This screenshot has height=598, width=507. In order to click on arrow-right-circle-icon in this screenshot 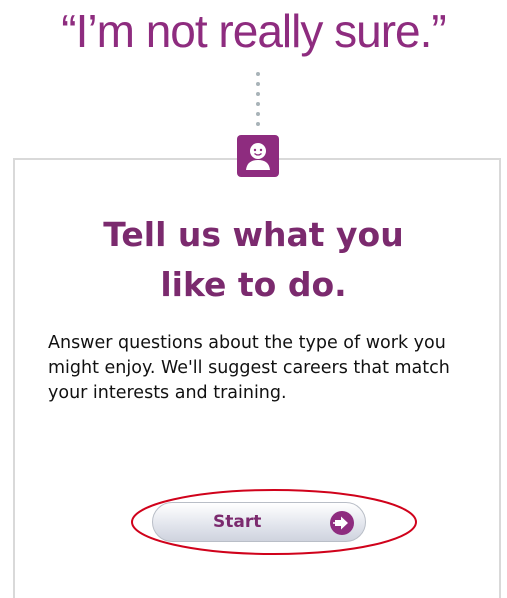, I will do `click(342, 523)`.